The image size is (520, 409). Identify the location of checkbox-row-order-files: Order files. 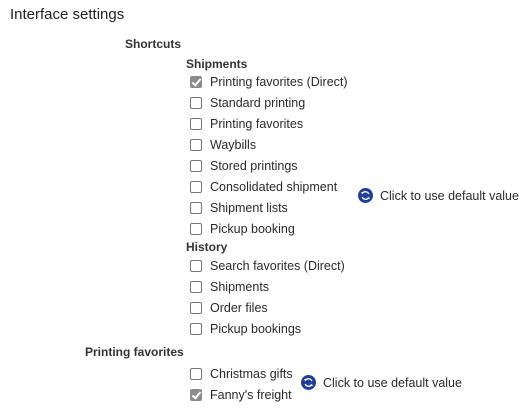
(229, 308).